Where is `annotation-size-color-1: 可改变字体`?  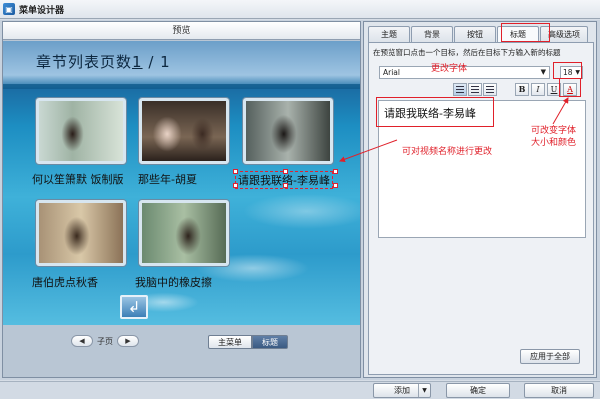
annotation-size-color-1: 可改变字体 is located at coordinates (554, 131).